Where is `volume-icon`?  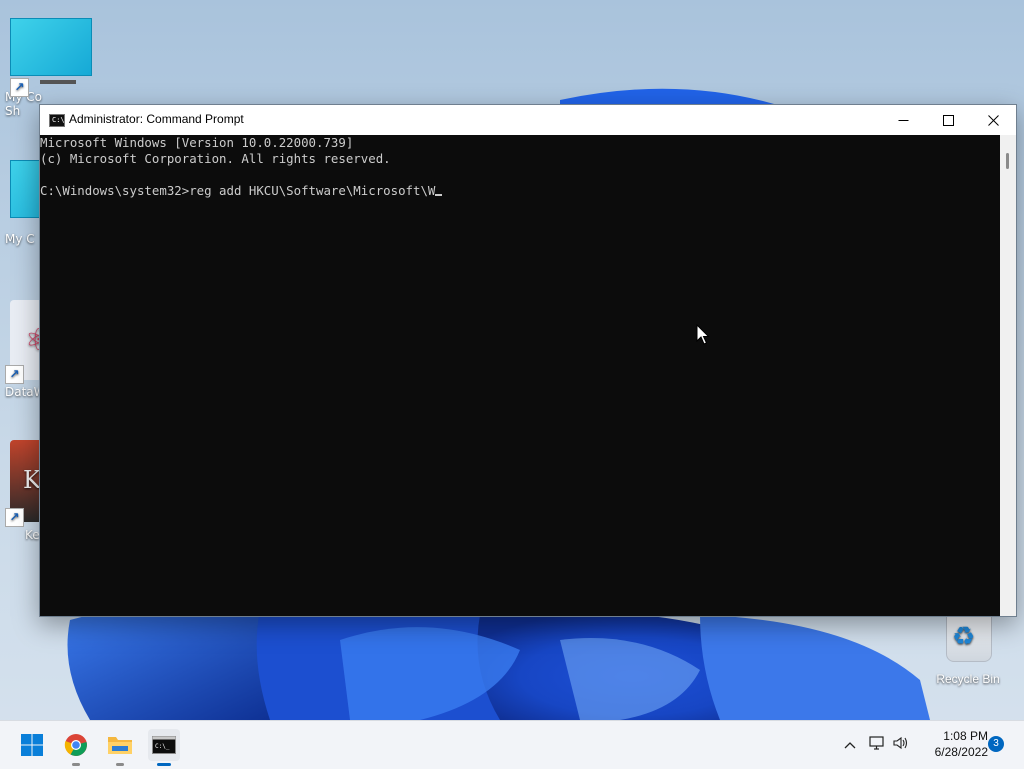
volume-icon is located at coordinates (900, 743).